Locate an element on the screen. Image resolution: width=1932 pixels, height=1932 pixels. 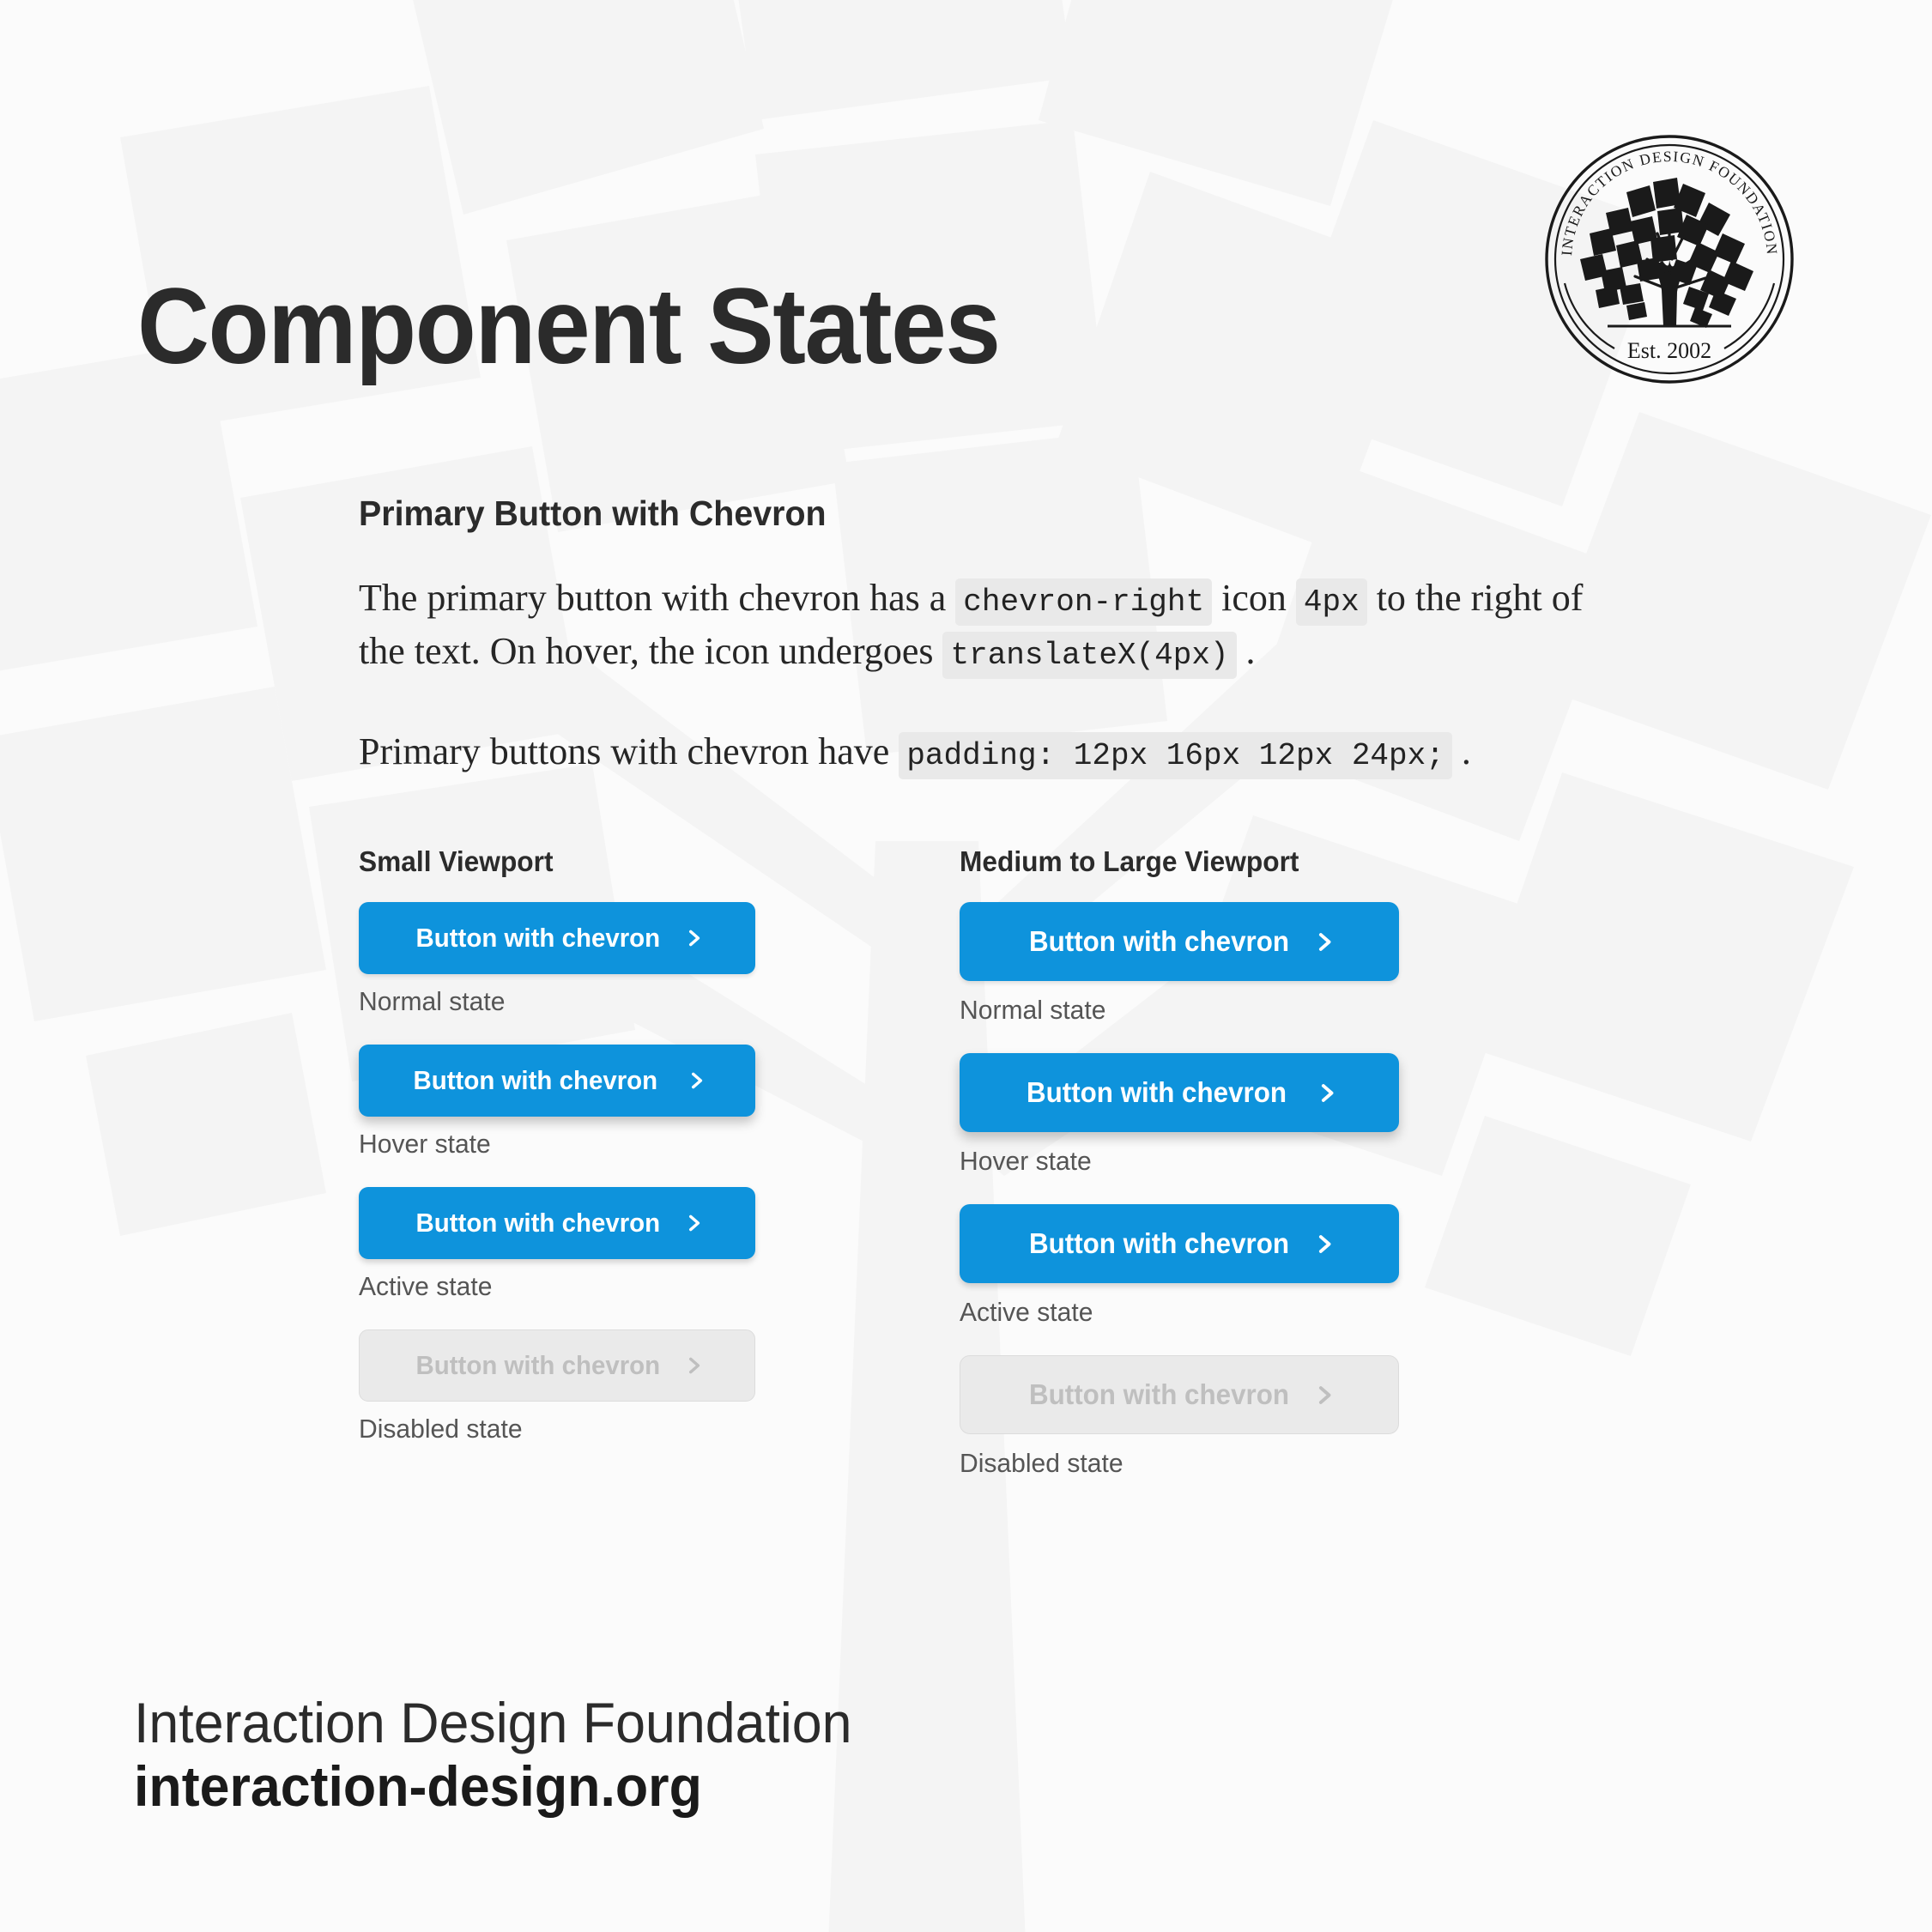
state-block-disabled-large: Button with chevron Disabled state is located at coordinates (1226, 1417).